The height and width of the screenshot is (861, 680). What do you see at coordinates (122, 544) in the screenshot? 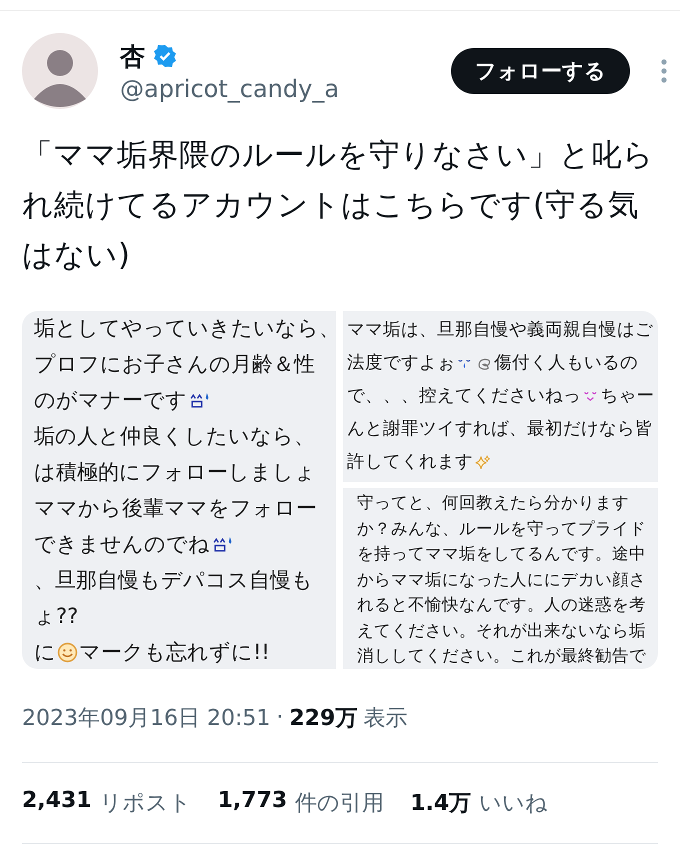
I see `screenshot-text: できませんのでね` at bounding box center [122, 544].